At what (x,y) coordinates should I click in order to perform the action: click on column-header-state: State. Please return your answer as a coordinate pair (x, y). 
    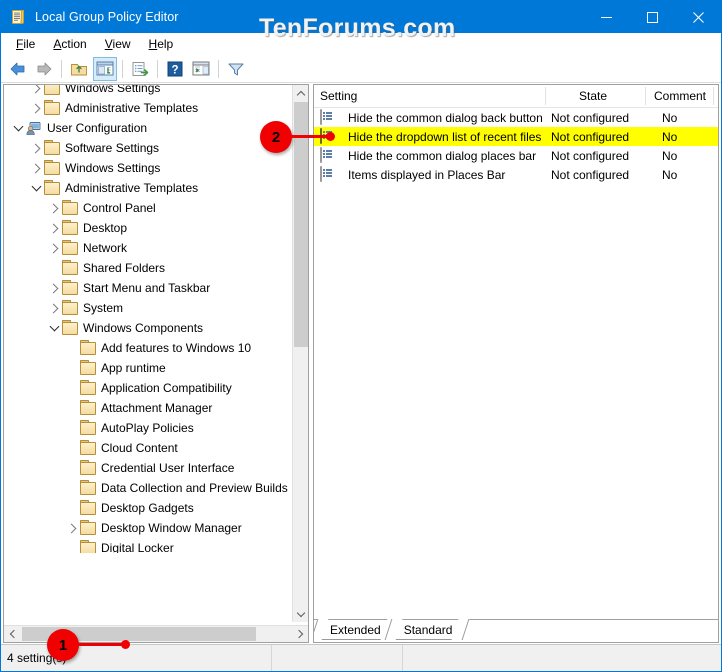
    Looking at the image, I should click on (593, 96).